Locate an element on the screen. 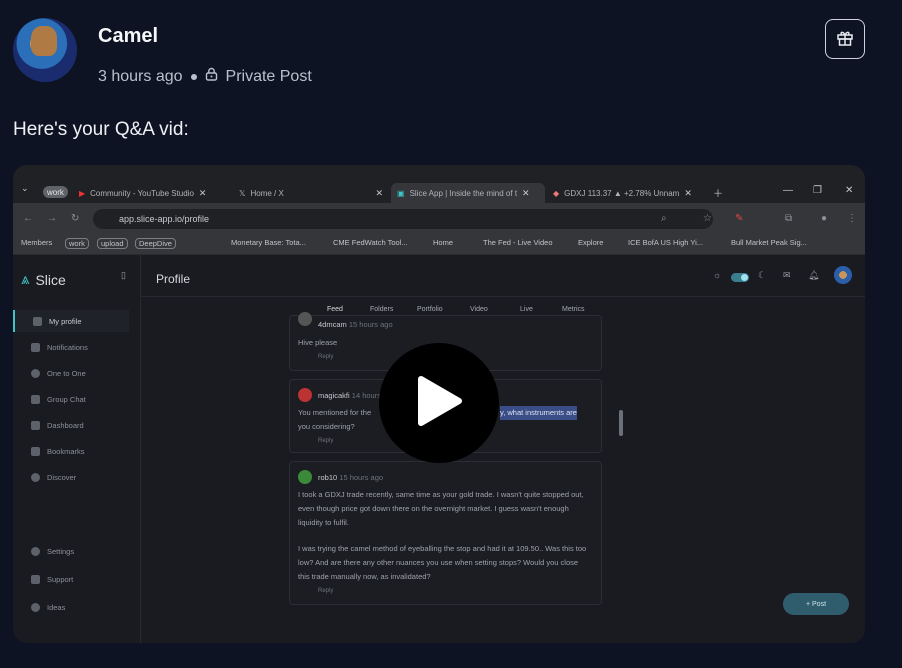 This screenshot has width=902, height=668. bookmark: Explore is located at coordinates (591, 242).